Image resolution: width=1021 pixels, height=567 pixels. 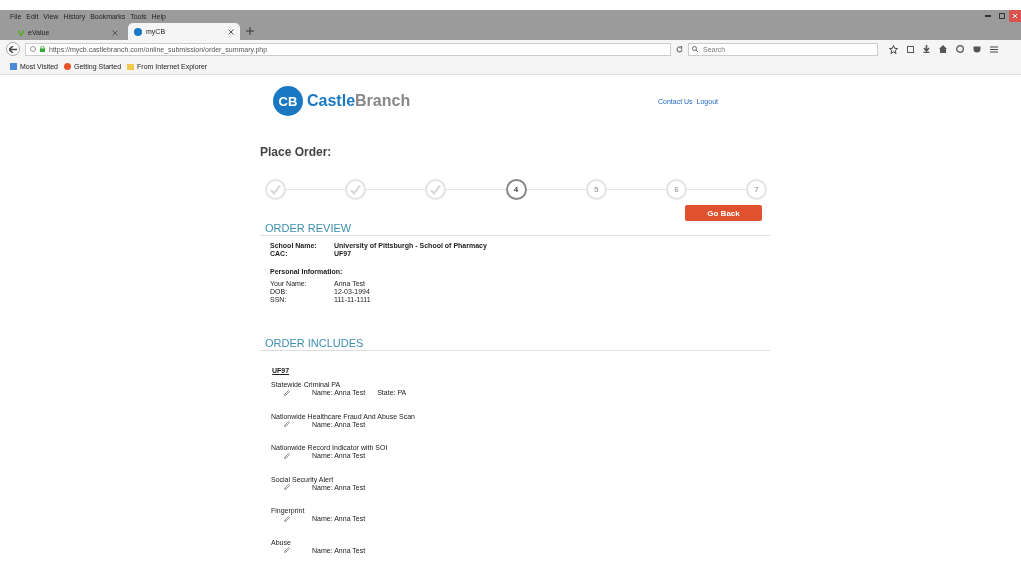 I want to click on folder-icon, so click(x=131, y=66).